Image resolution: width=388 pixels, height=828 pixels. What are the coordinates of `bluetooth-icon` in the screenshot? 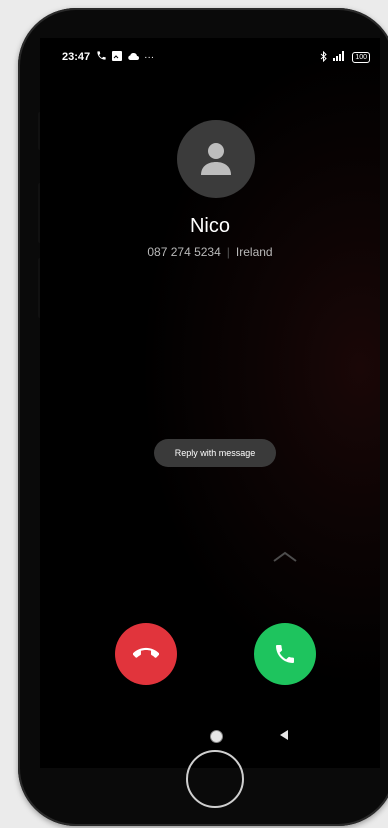 It's located at (324, 57).